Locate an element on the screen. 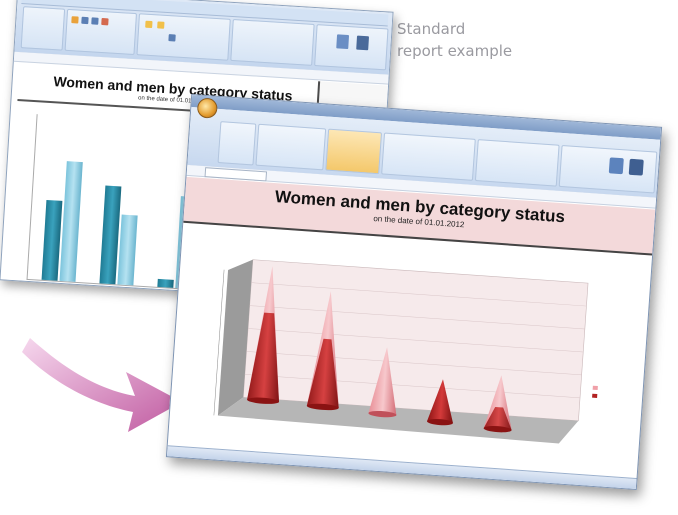 The width and height of the screenshot is (678, 515). sort-icon is located at coordinates (343, 42).